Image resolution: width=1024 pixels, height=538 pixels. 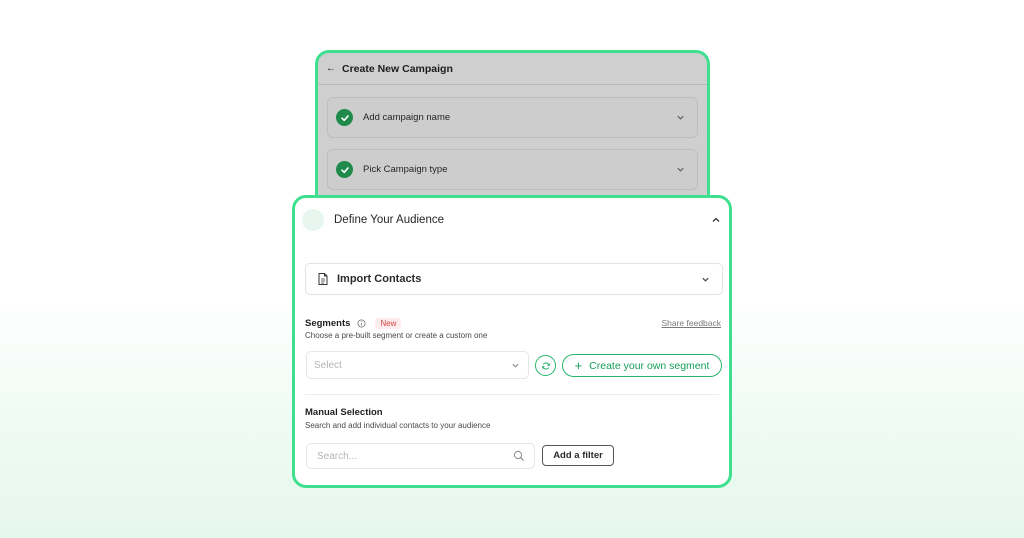 What do you see at coordinates (361, 323) in the screenshot?
I see `info-icon` at bounding box center [361, 323].